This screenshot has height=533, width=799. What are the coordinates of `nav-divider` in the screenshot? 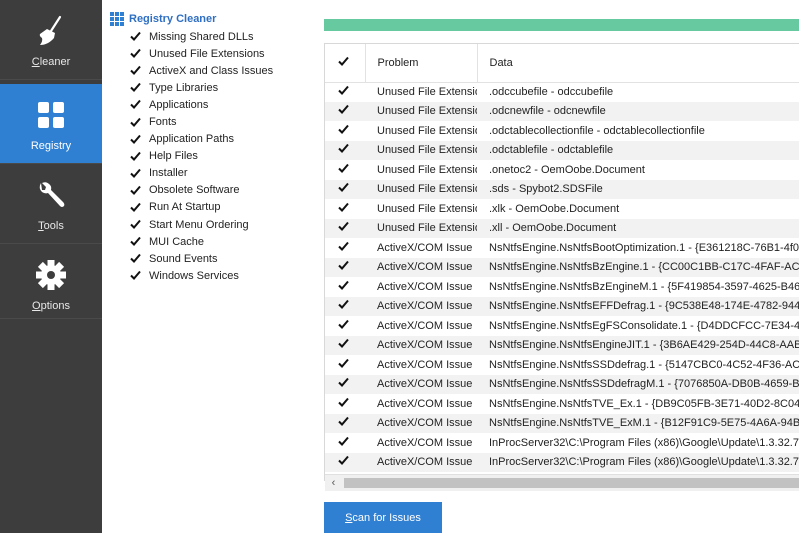 It's located at (51, 318).